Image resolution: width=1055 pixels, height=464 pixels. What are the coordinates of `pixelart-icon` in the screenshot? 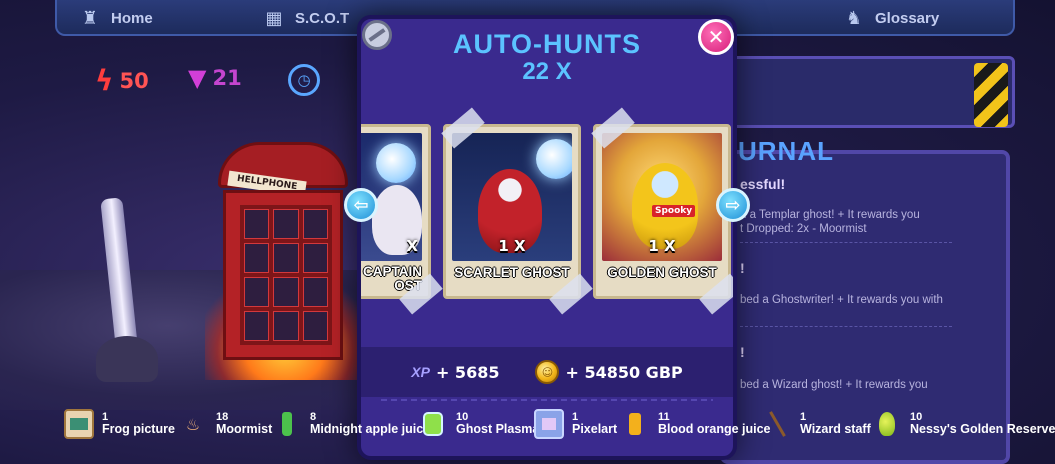 It's located at (549, 424).